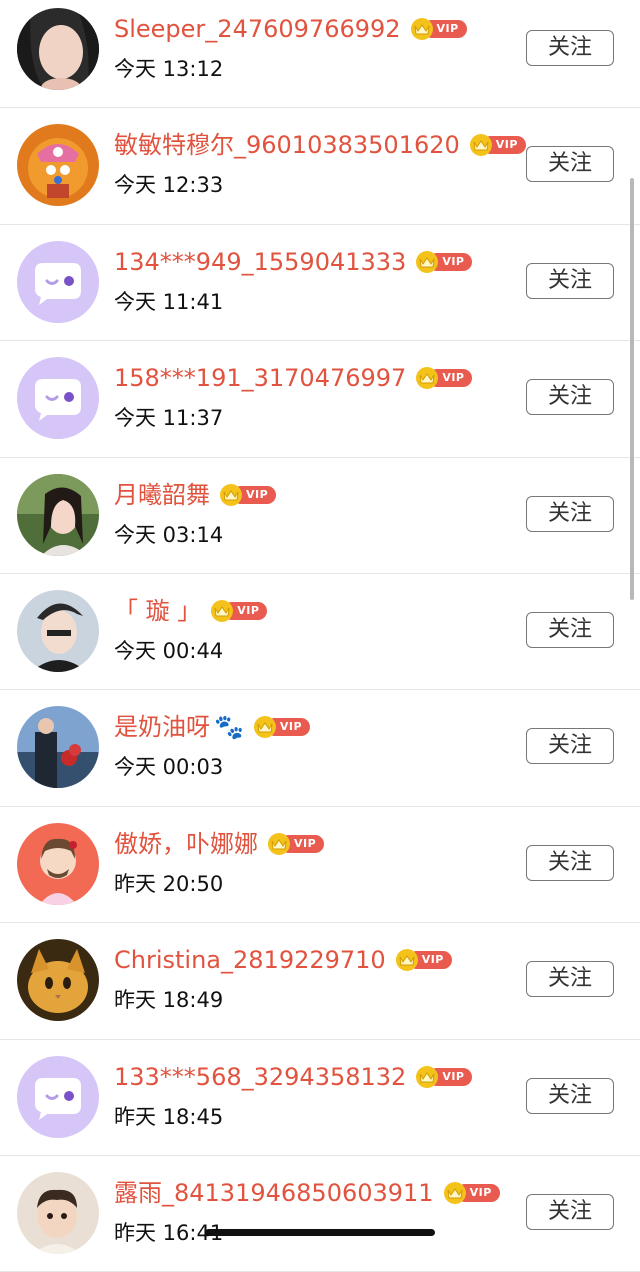 The image size is (640, 1272). I want to click on list-item: Christina_2819229710 VIP 昨天 18:49 关注, so click(320, 981).